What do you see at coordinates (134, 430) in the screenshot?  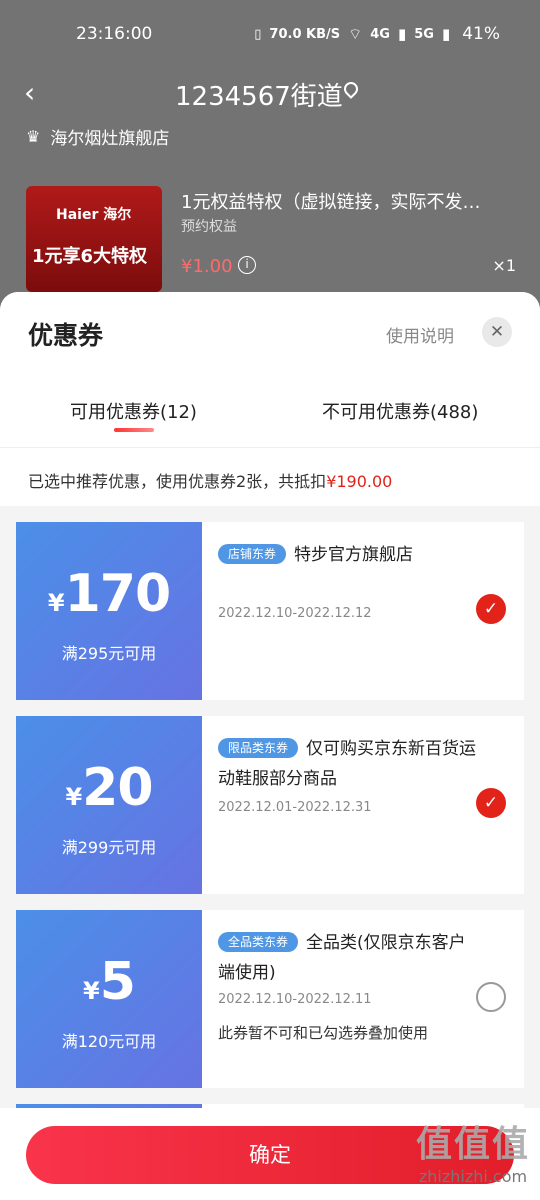 I see `active-tab-indicator` at bounding box center [134, 430].